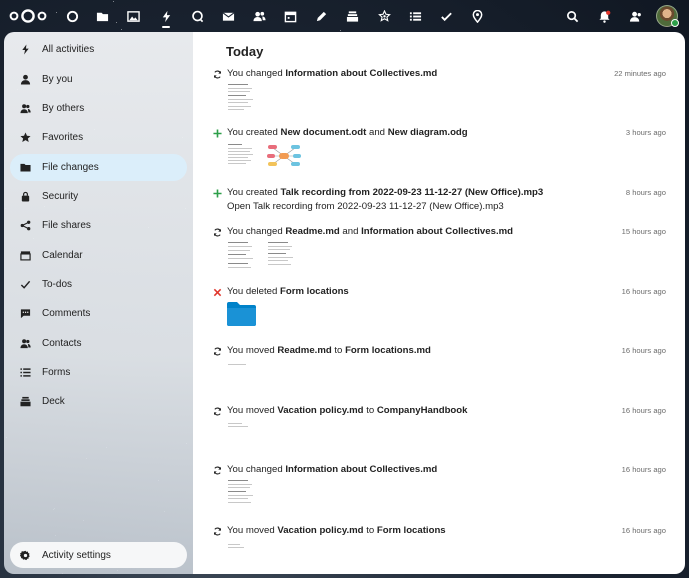 The width and height of the screenshot is (689, 578). I want to click on star-icon, so click(25, 137).